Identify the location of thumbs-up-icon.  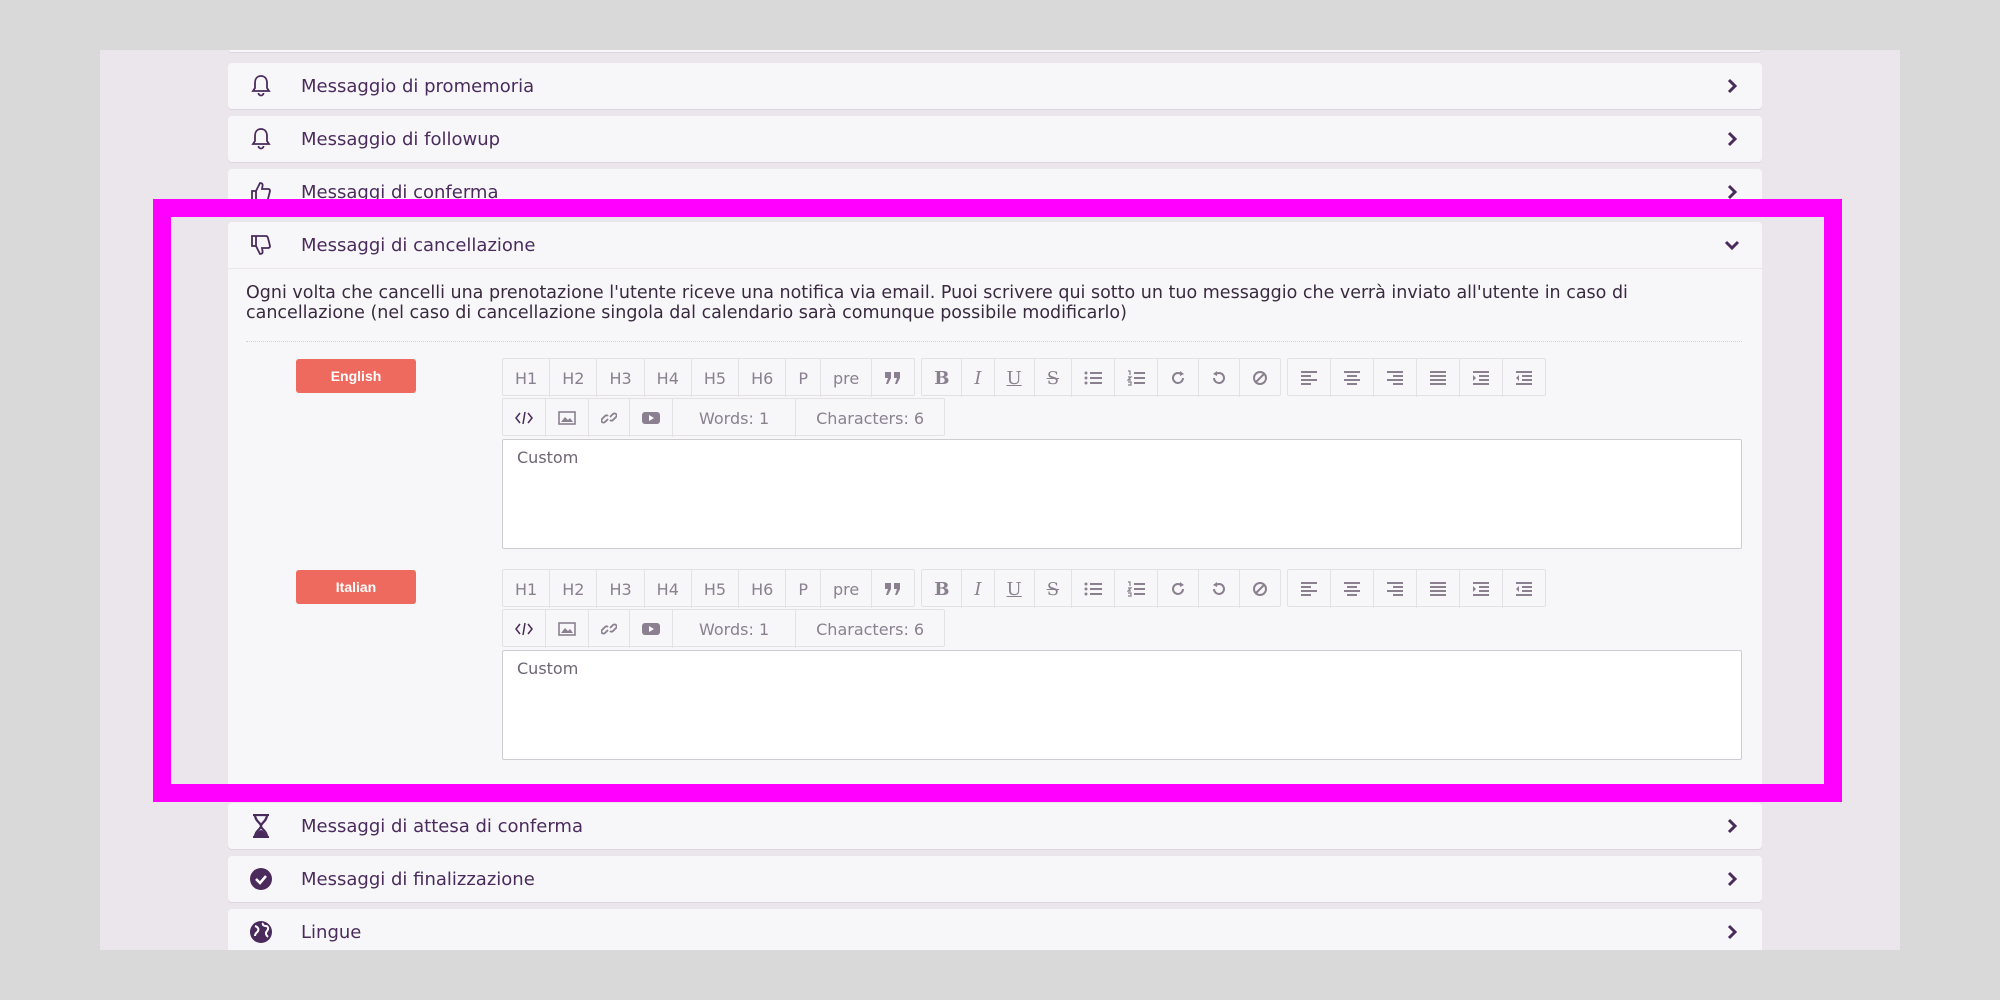
(261, 192).